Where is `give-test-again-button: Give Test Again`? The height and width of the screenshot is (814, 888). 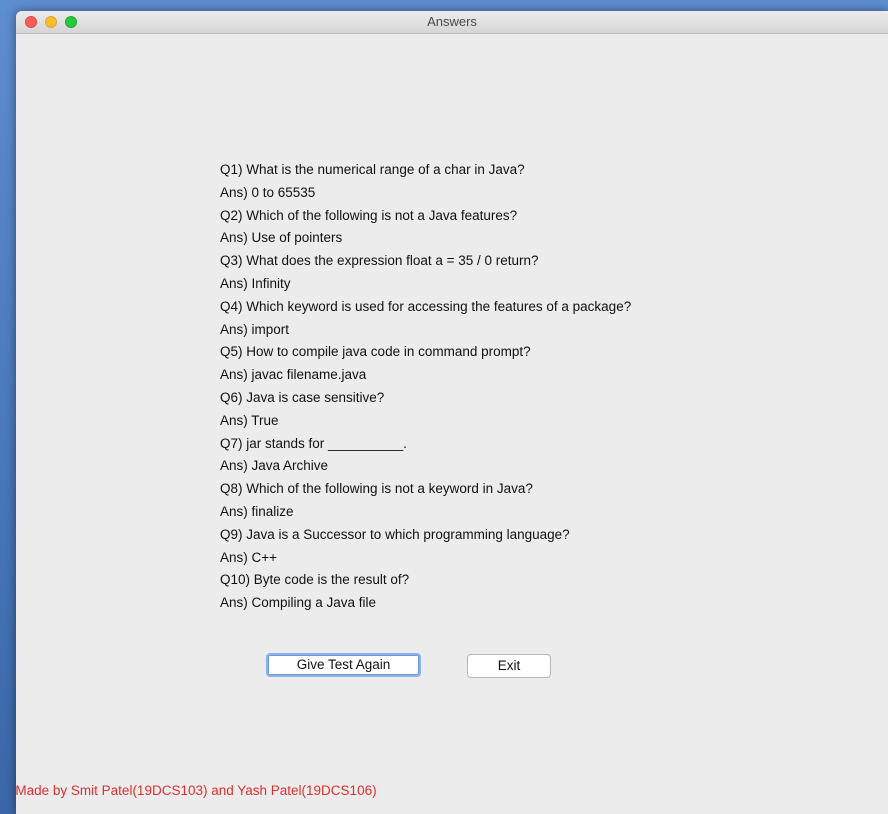
give-test-again-button: Give Test Again is located at coordinates (343, 665).